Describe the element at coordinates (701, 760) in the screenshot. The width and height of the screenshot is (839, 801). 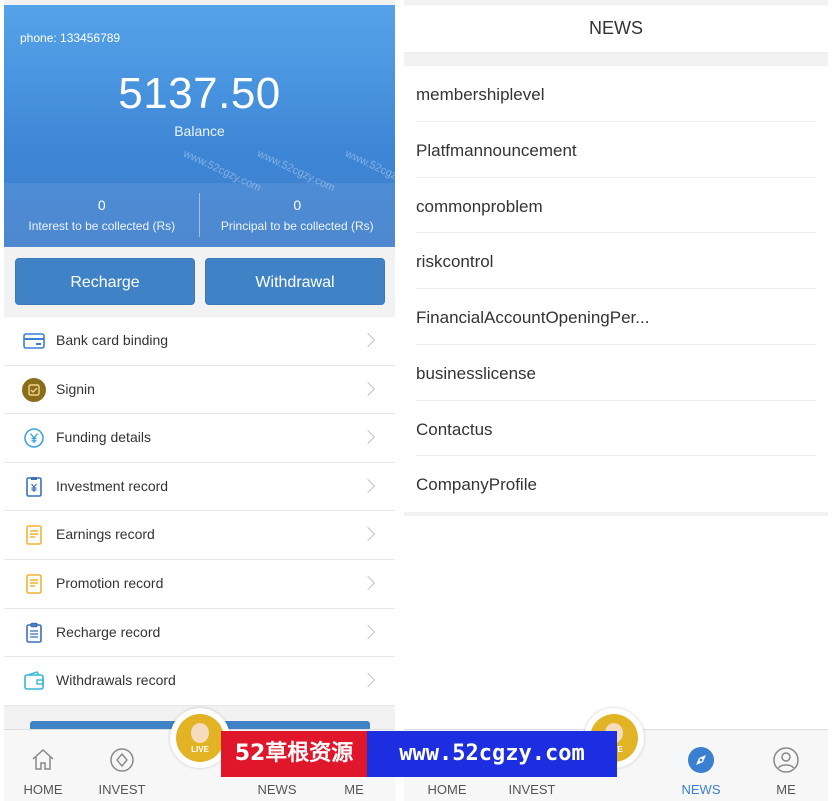
I see `compass-icon` at that location.